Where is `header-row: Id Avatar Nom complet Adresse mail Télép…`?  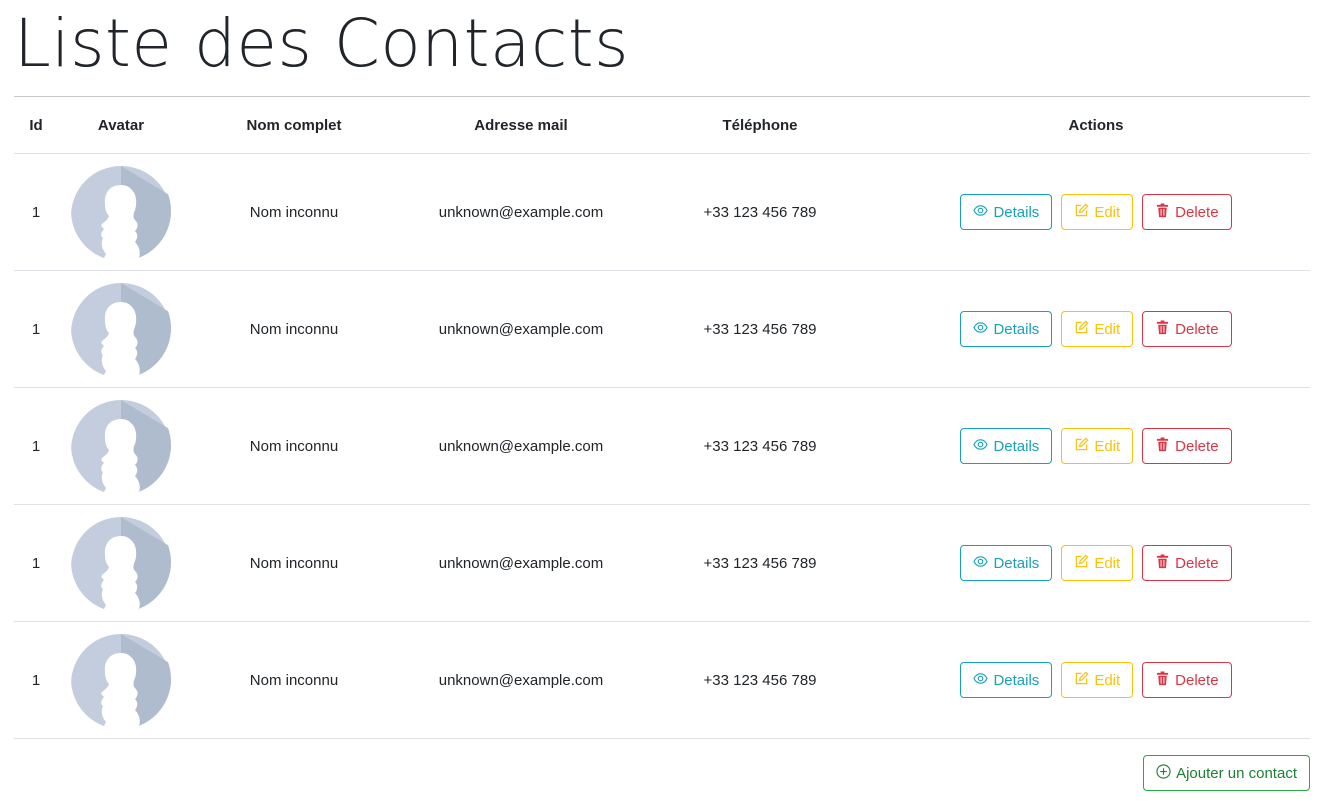
header-row: Id Avatar Nom complet Adresse mail Télép… is located at coordinates (662, 125).